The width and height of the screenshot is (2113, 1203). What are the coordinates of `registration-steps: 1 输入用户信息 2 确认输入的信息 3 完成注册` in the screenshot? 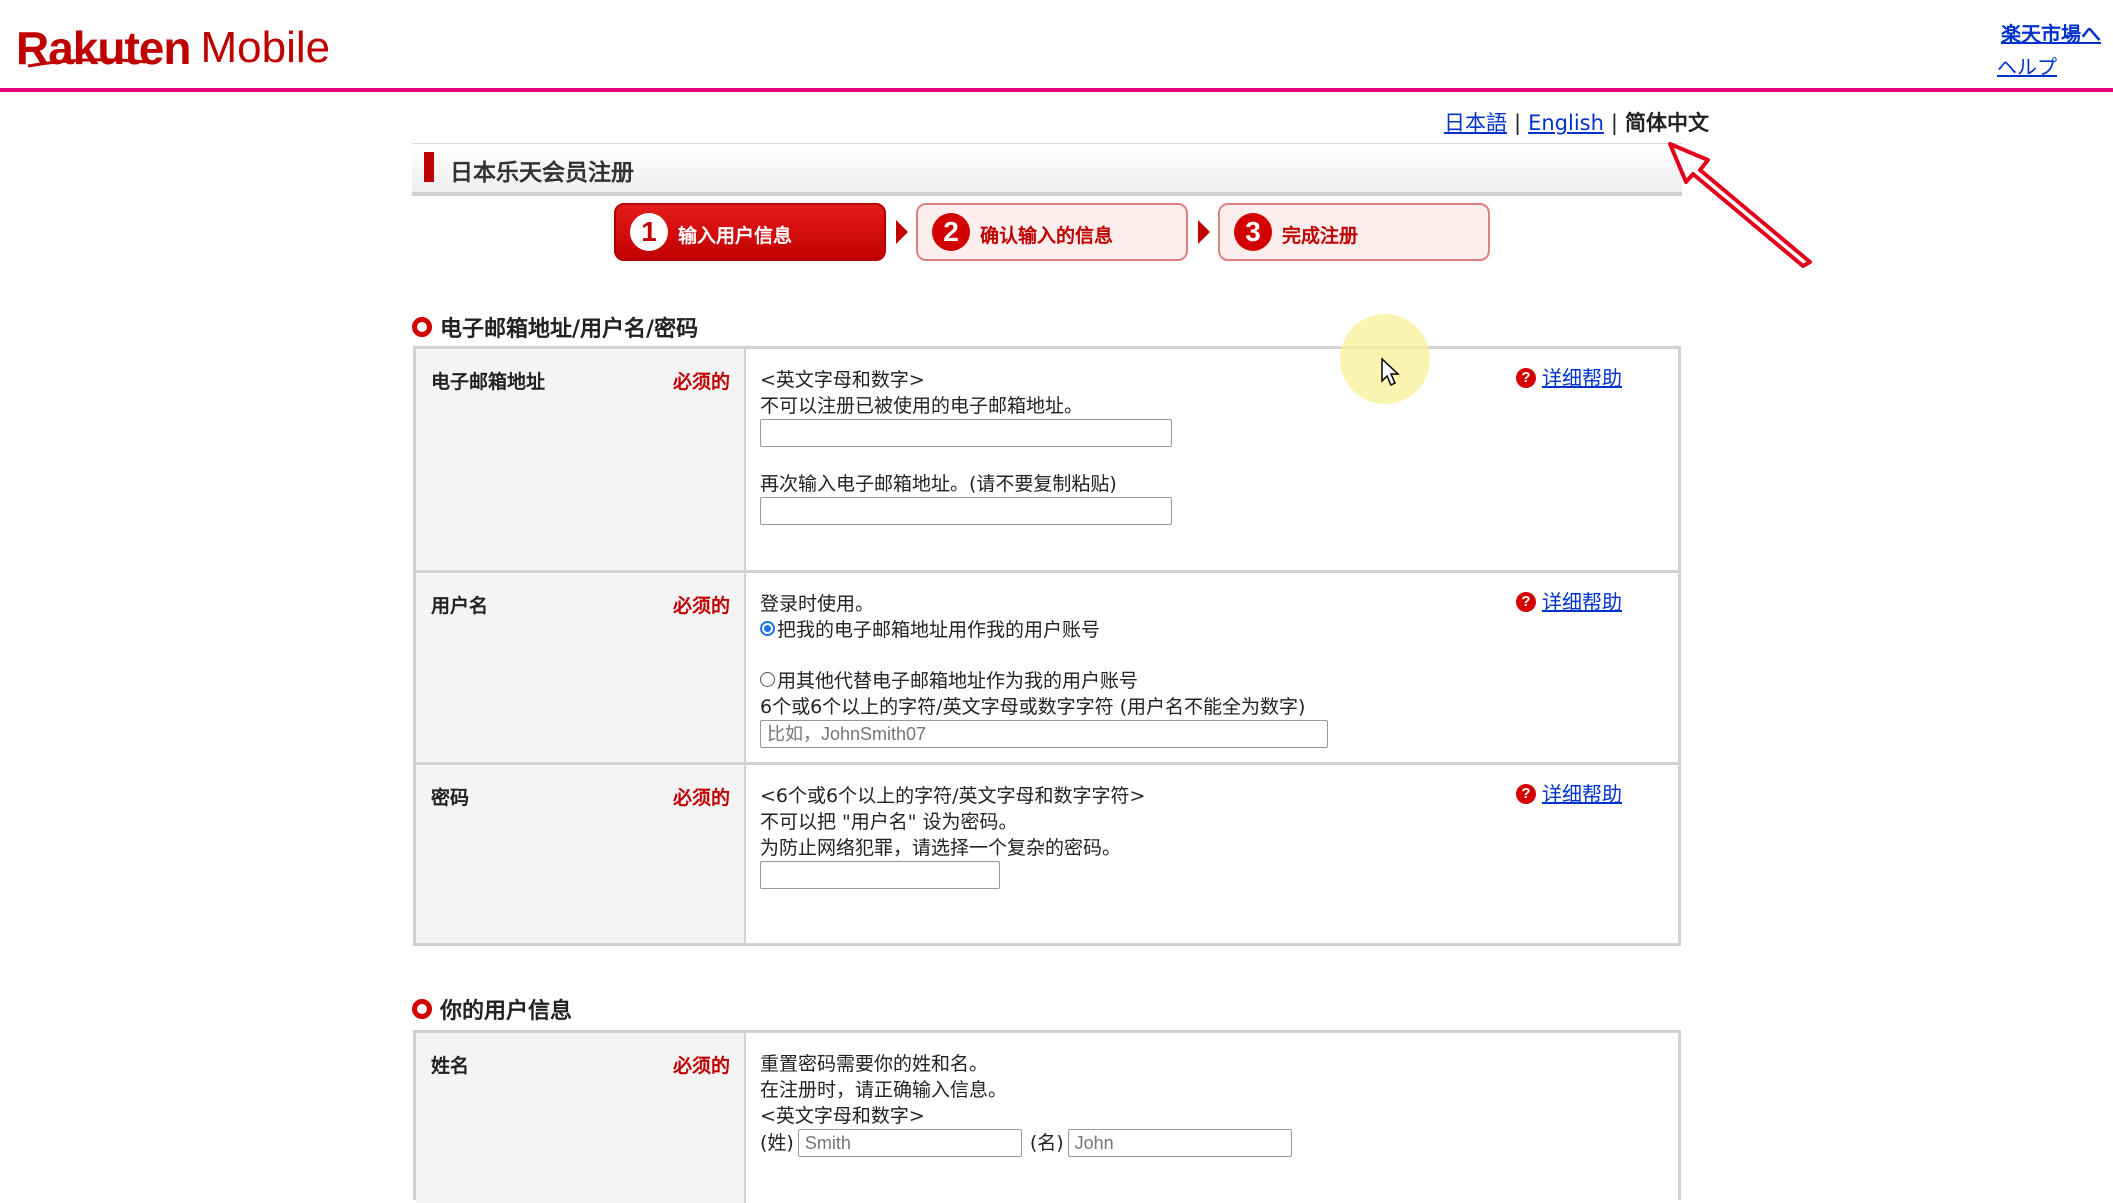 It's located at (1054, 232).